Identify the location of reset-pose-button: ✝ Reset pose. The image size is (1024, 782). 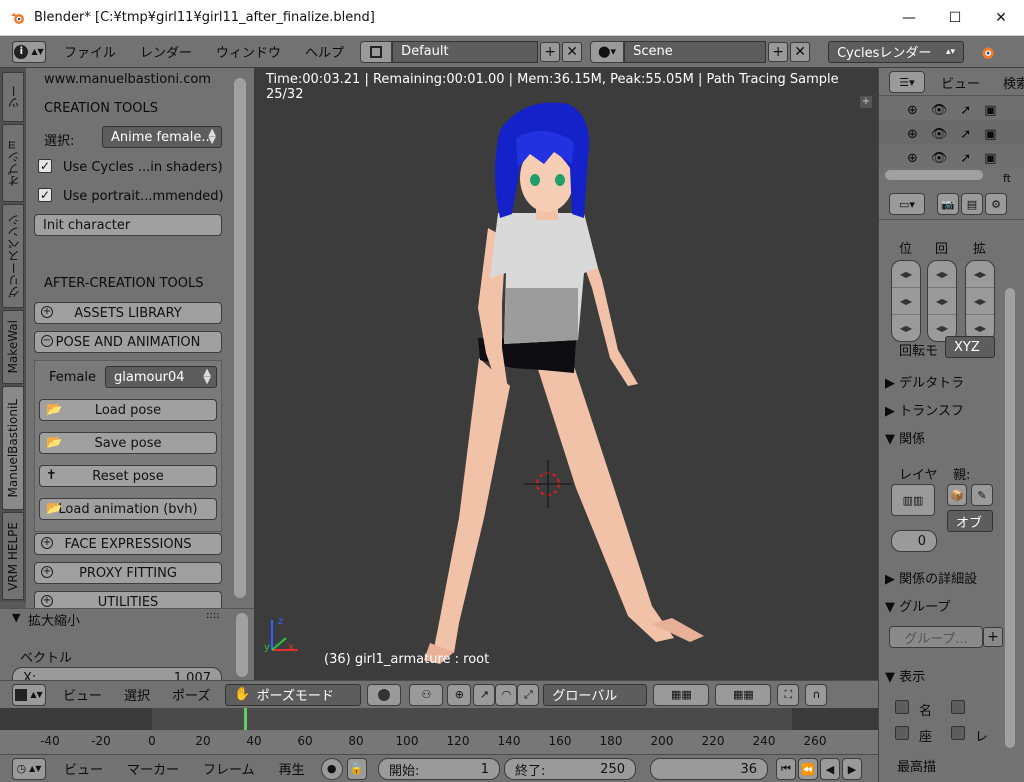
(128, 476).